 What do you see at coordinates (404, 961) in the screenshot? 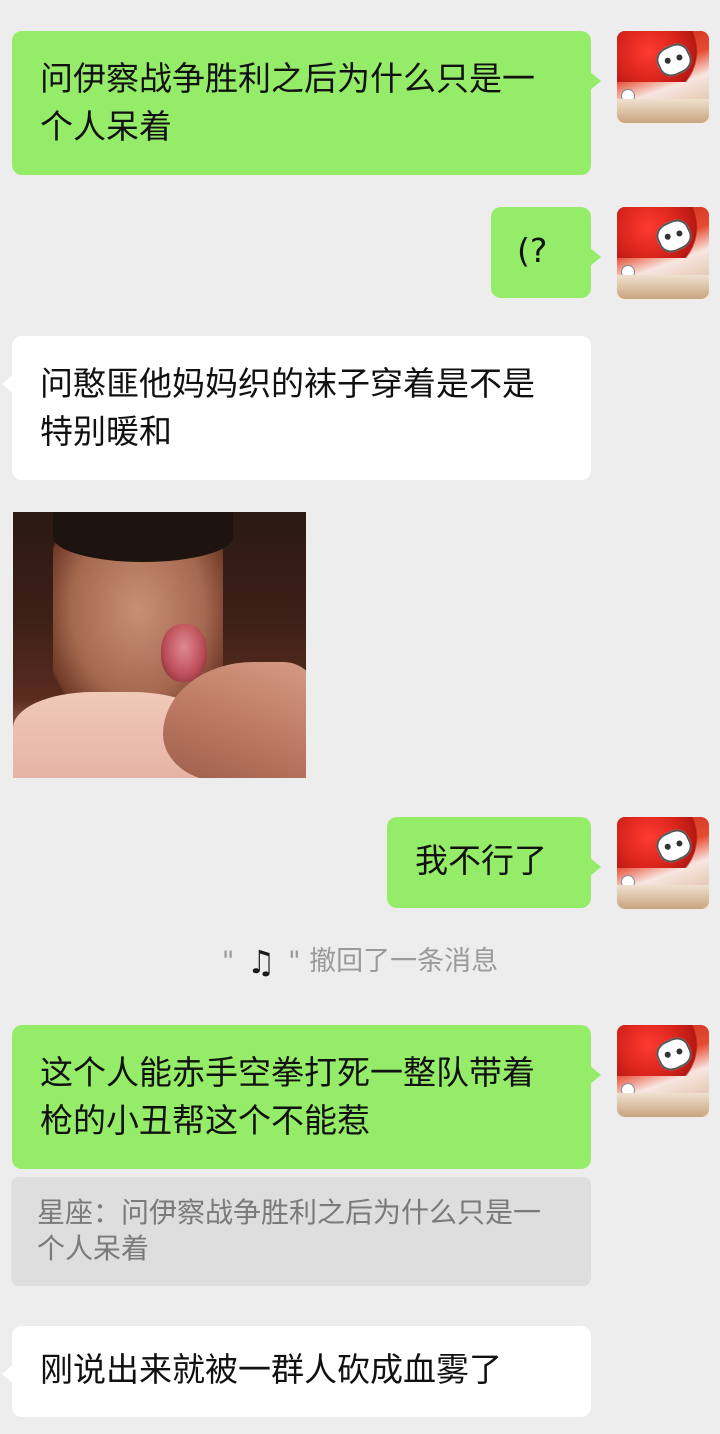
I see `recall-text: 撤回了一条消息` at bounding box center [404, 961].